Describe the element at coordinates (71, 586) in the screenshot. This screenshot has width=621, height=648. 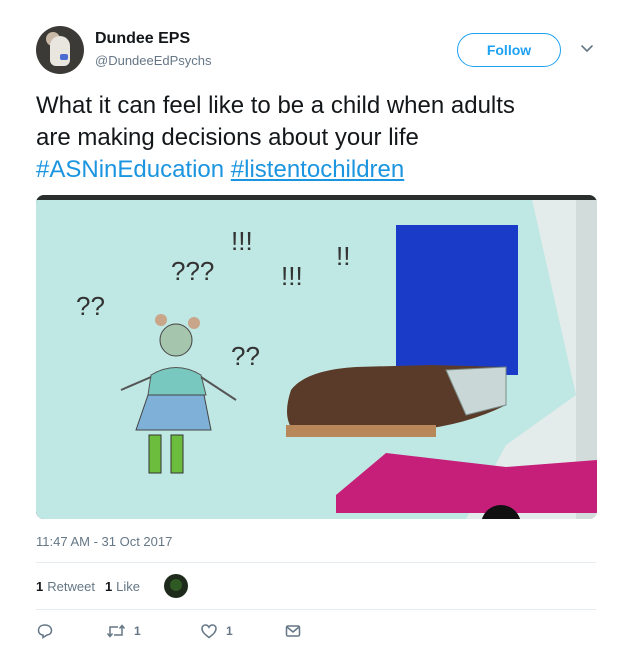
I see `retweet-stat-label: Retweet` at that location.